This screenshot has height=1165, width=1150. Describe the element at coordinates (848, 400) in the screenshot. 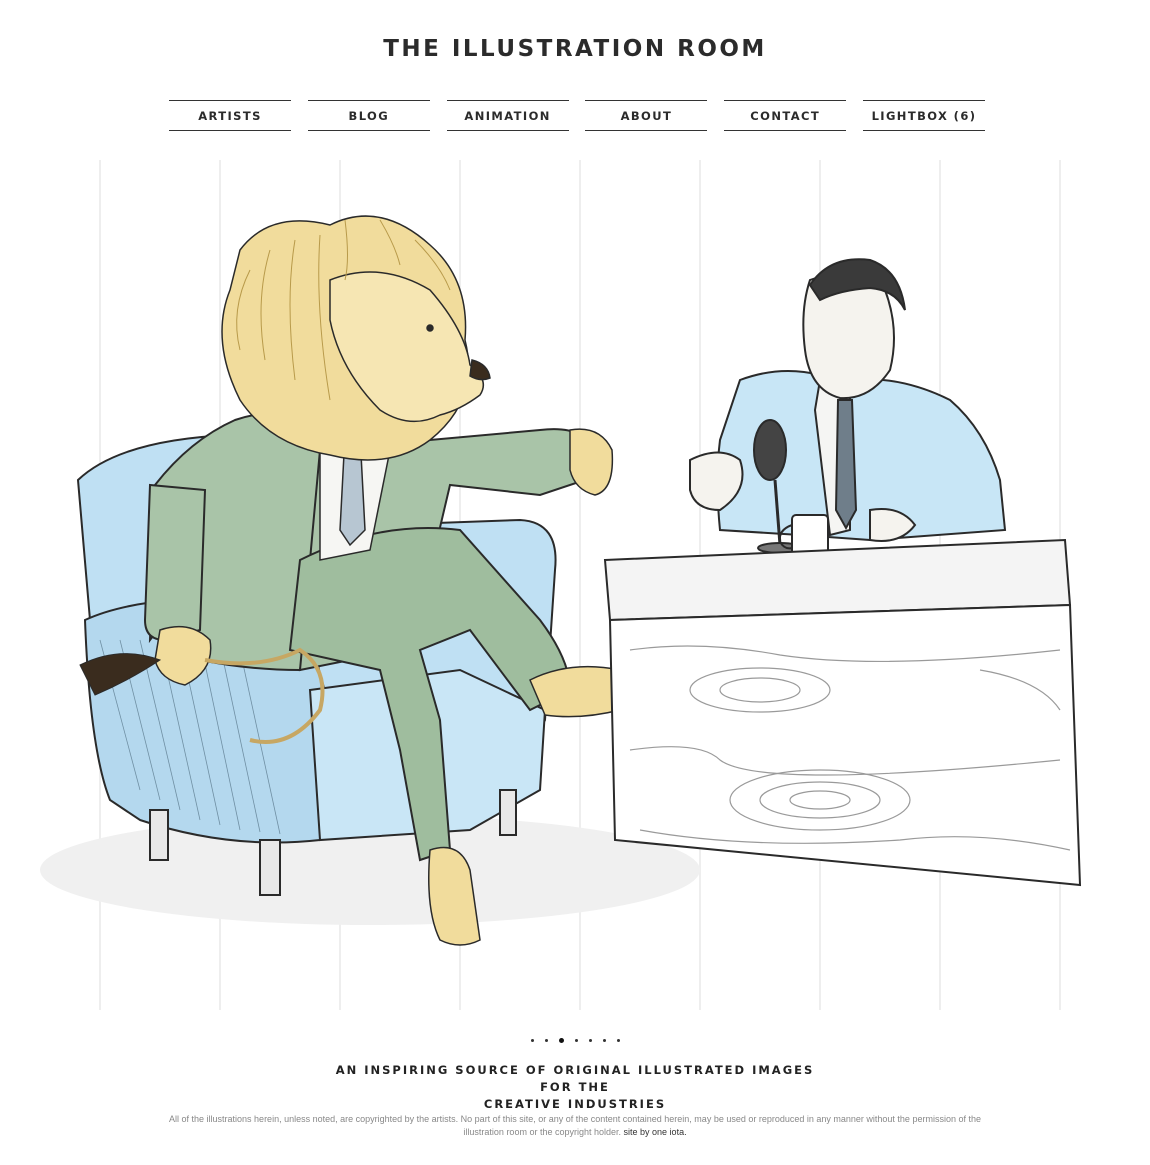

I see `host` at that location.